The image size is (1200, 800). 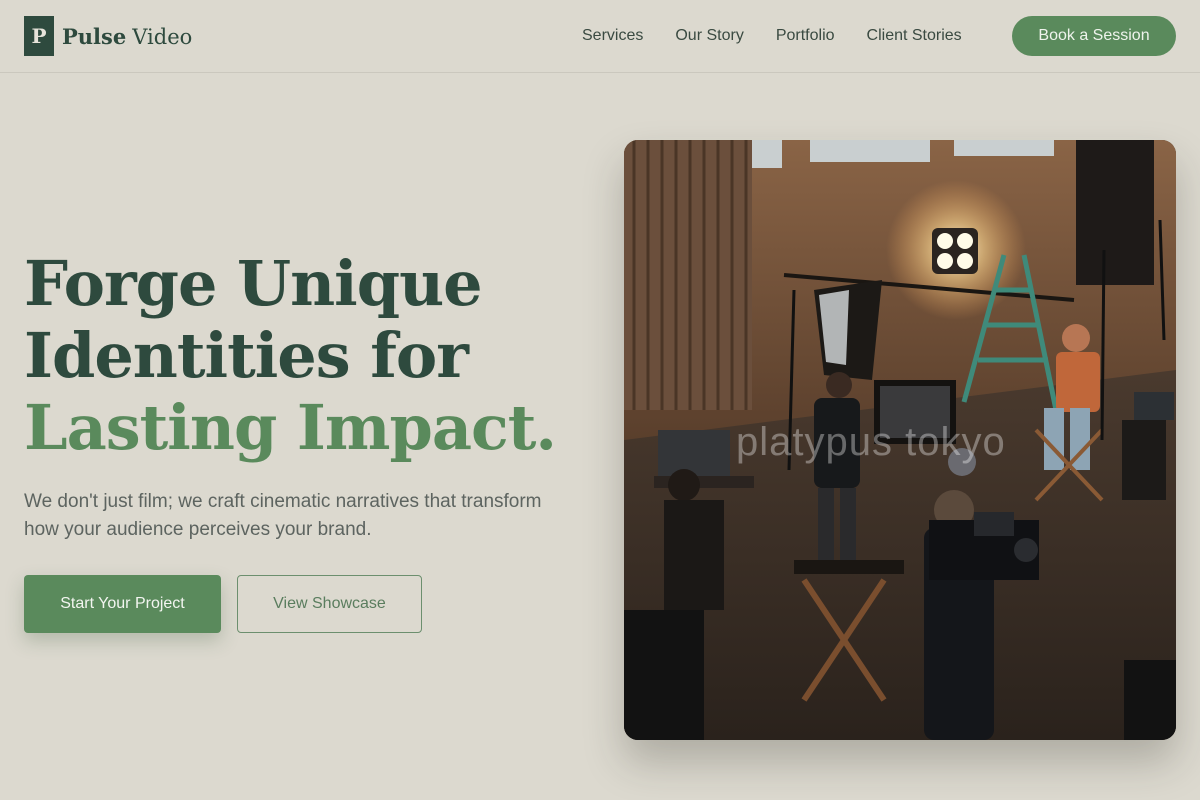 I want to click on view-showcase-button: View Showcase, so click(x=329, y=604).